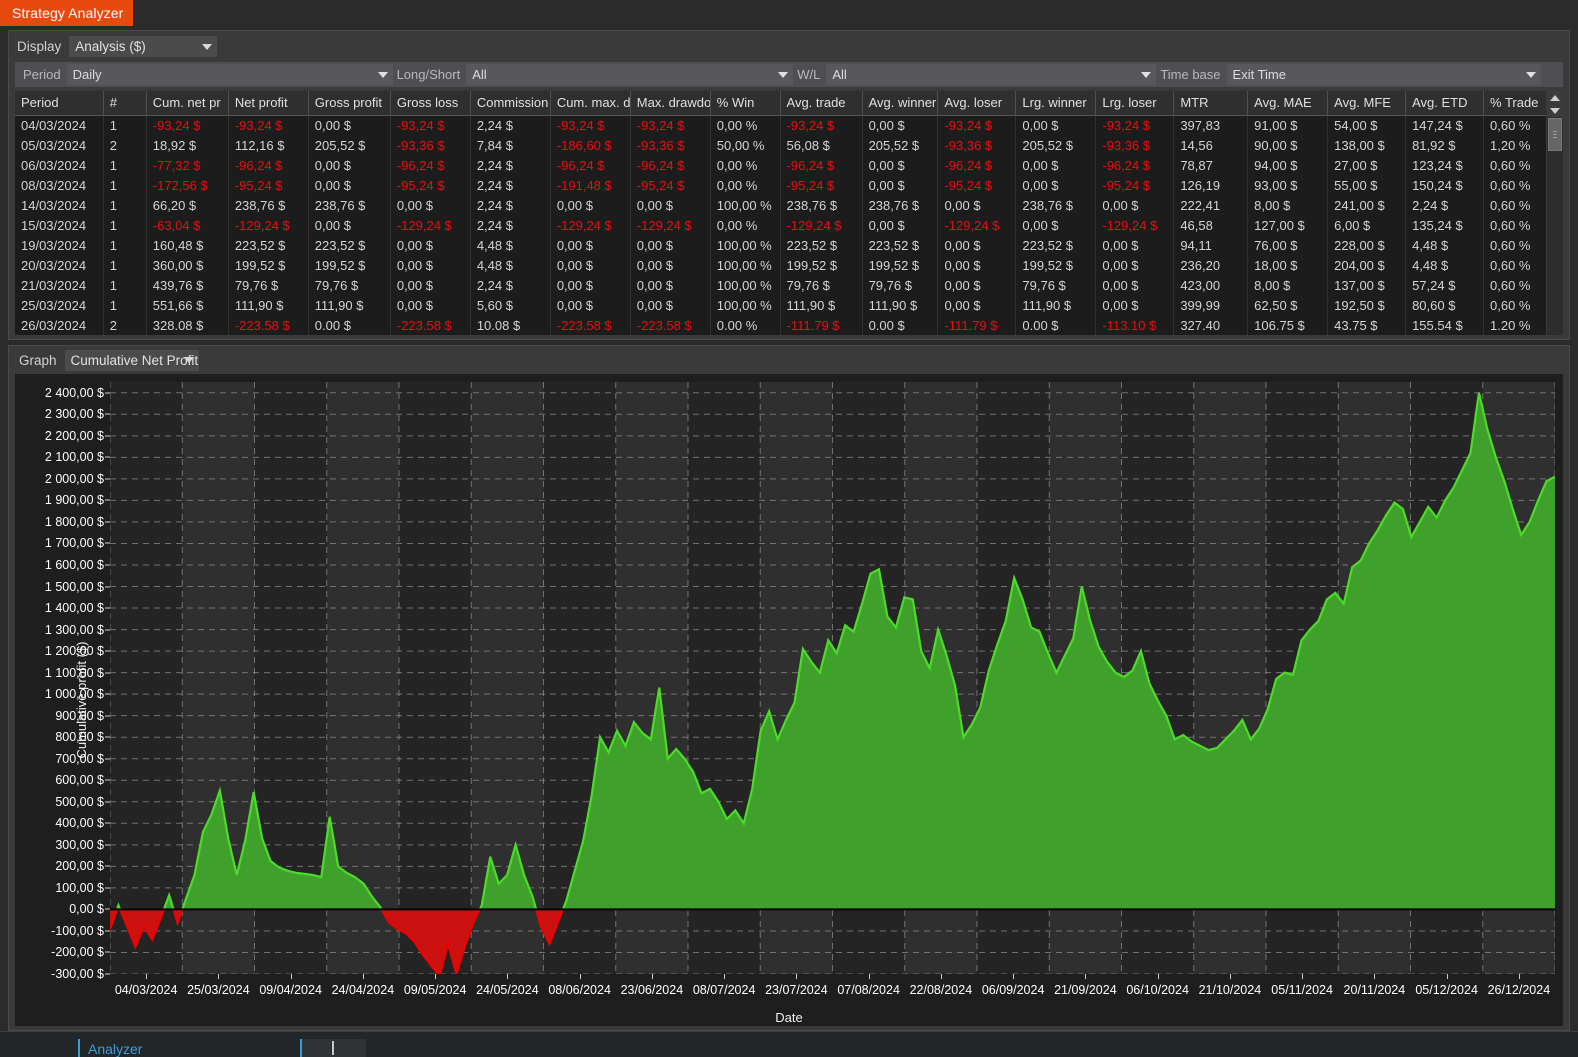 The width and height of the screenshot is (1578, 1057). Describe the element at coordinates (1135, 103) in the screenshot. I see `column-header-lrg-loser: Lrg. loser` at that location.